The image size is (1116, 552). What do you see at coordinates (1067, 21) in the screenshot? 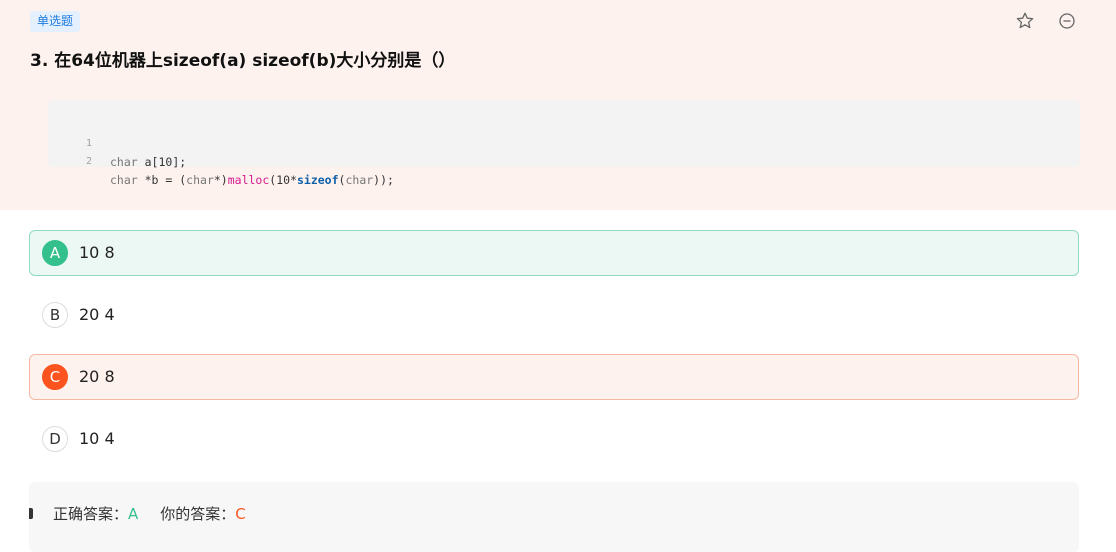
I see `minus-circle-icon` at bounding box center [1067, 21].